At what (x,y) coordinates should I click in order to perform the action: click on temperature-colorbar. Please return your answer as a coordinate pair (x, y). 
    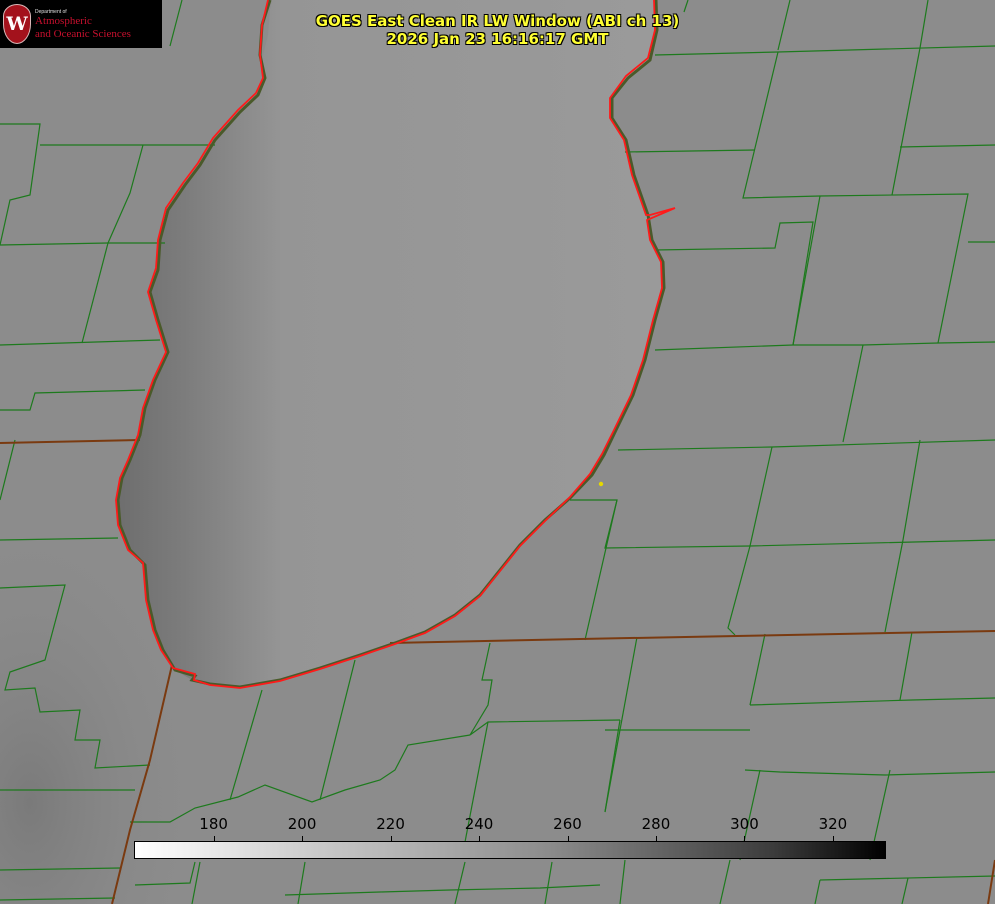
    Looking at the image, I should click on (510, 850).